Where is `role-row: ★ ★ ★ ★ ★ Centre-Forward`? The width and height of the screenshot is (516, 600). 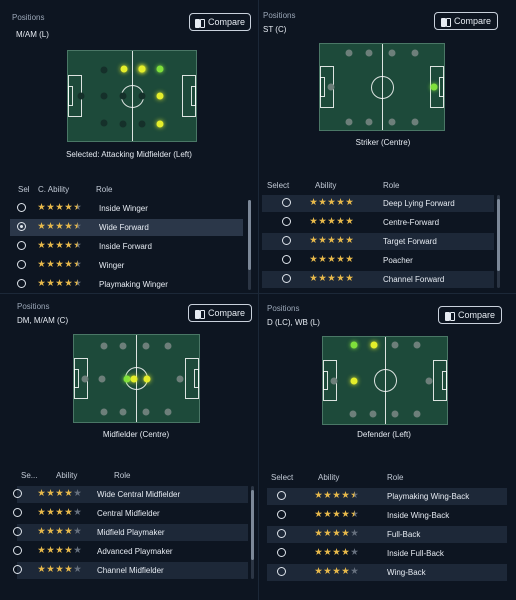
role-row: ★ ★ ★ ★ ★ Centre-Forward is located at coordinates (378, 222).